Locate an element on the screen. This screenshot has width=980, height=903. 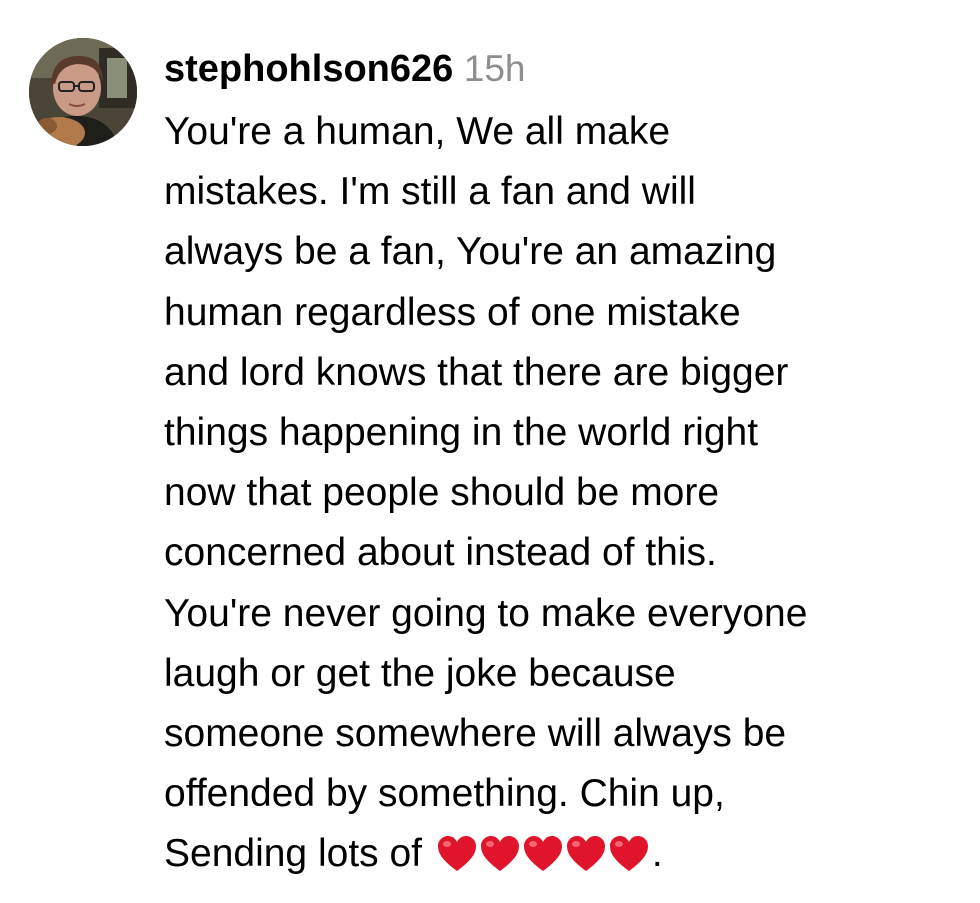
comment-text-line: things happening in the world right is located at coordinates (461, 432).